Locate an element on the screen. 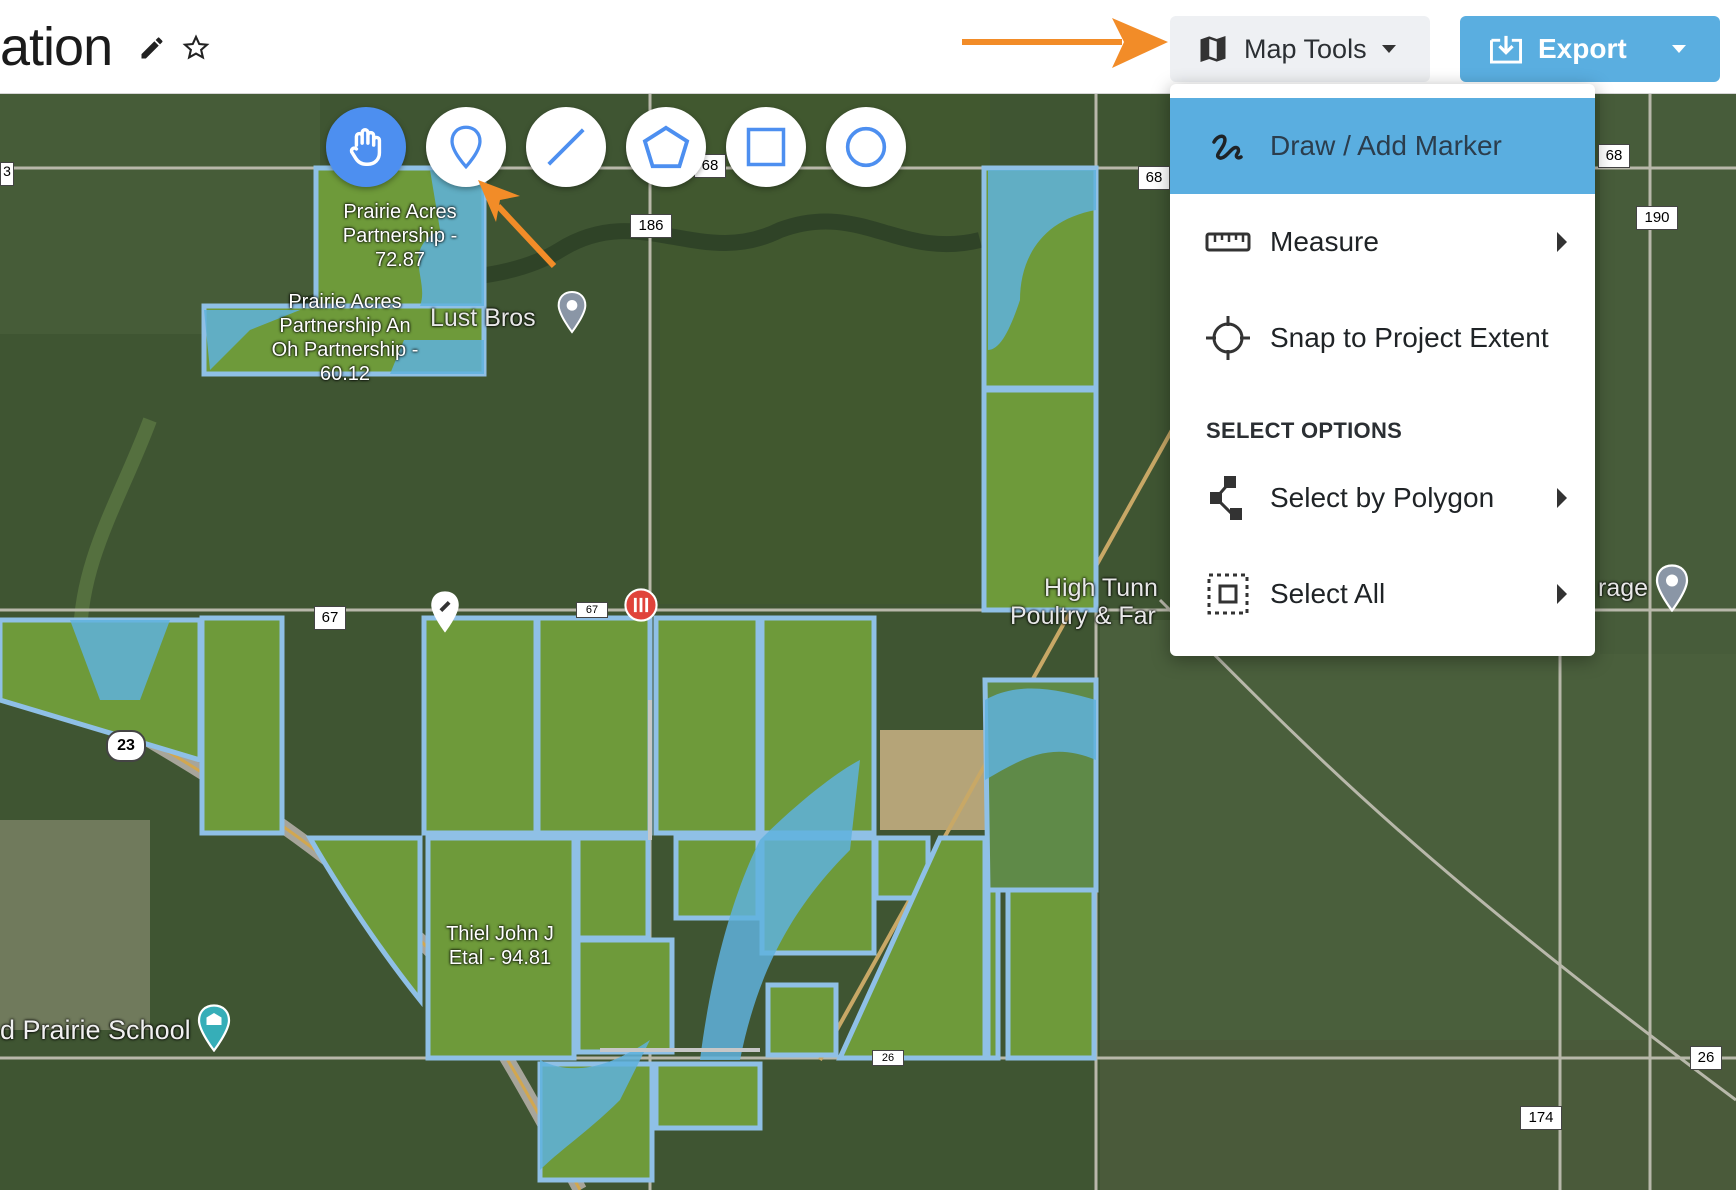  export-label: Export is located at coordinates (1582, 48).